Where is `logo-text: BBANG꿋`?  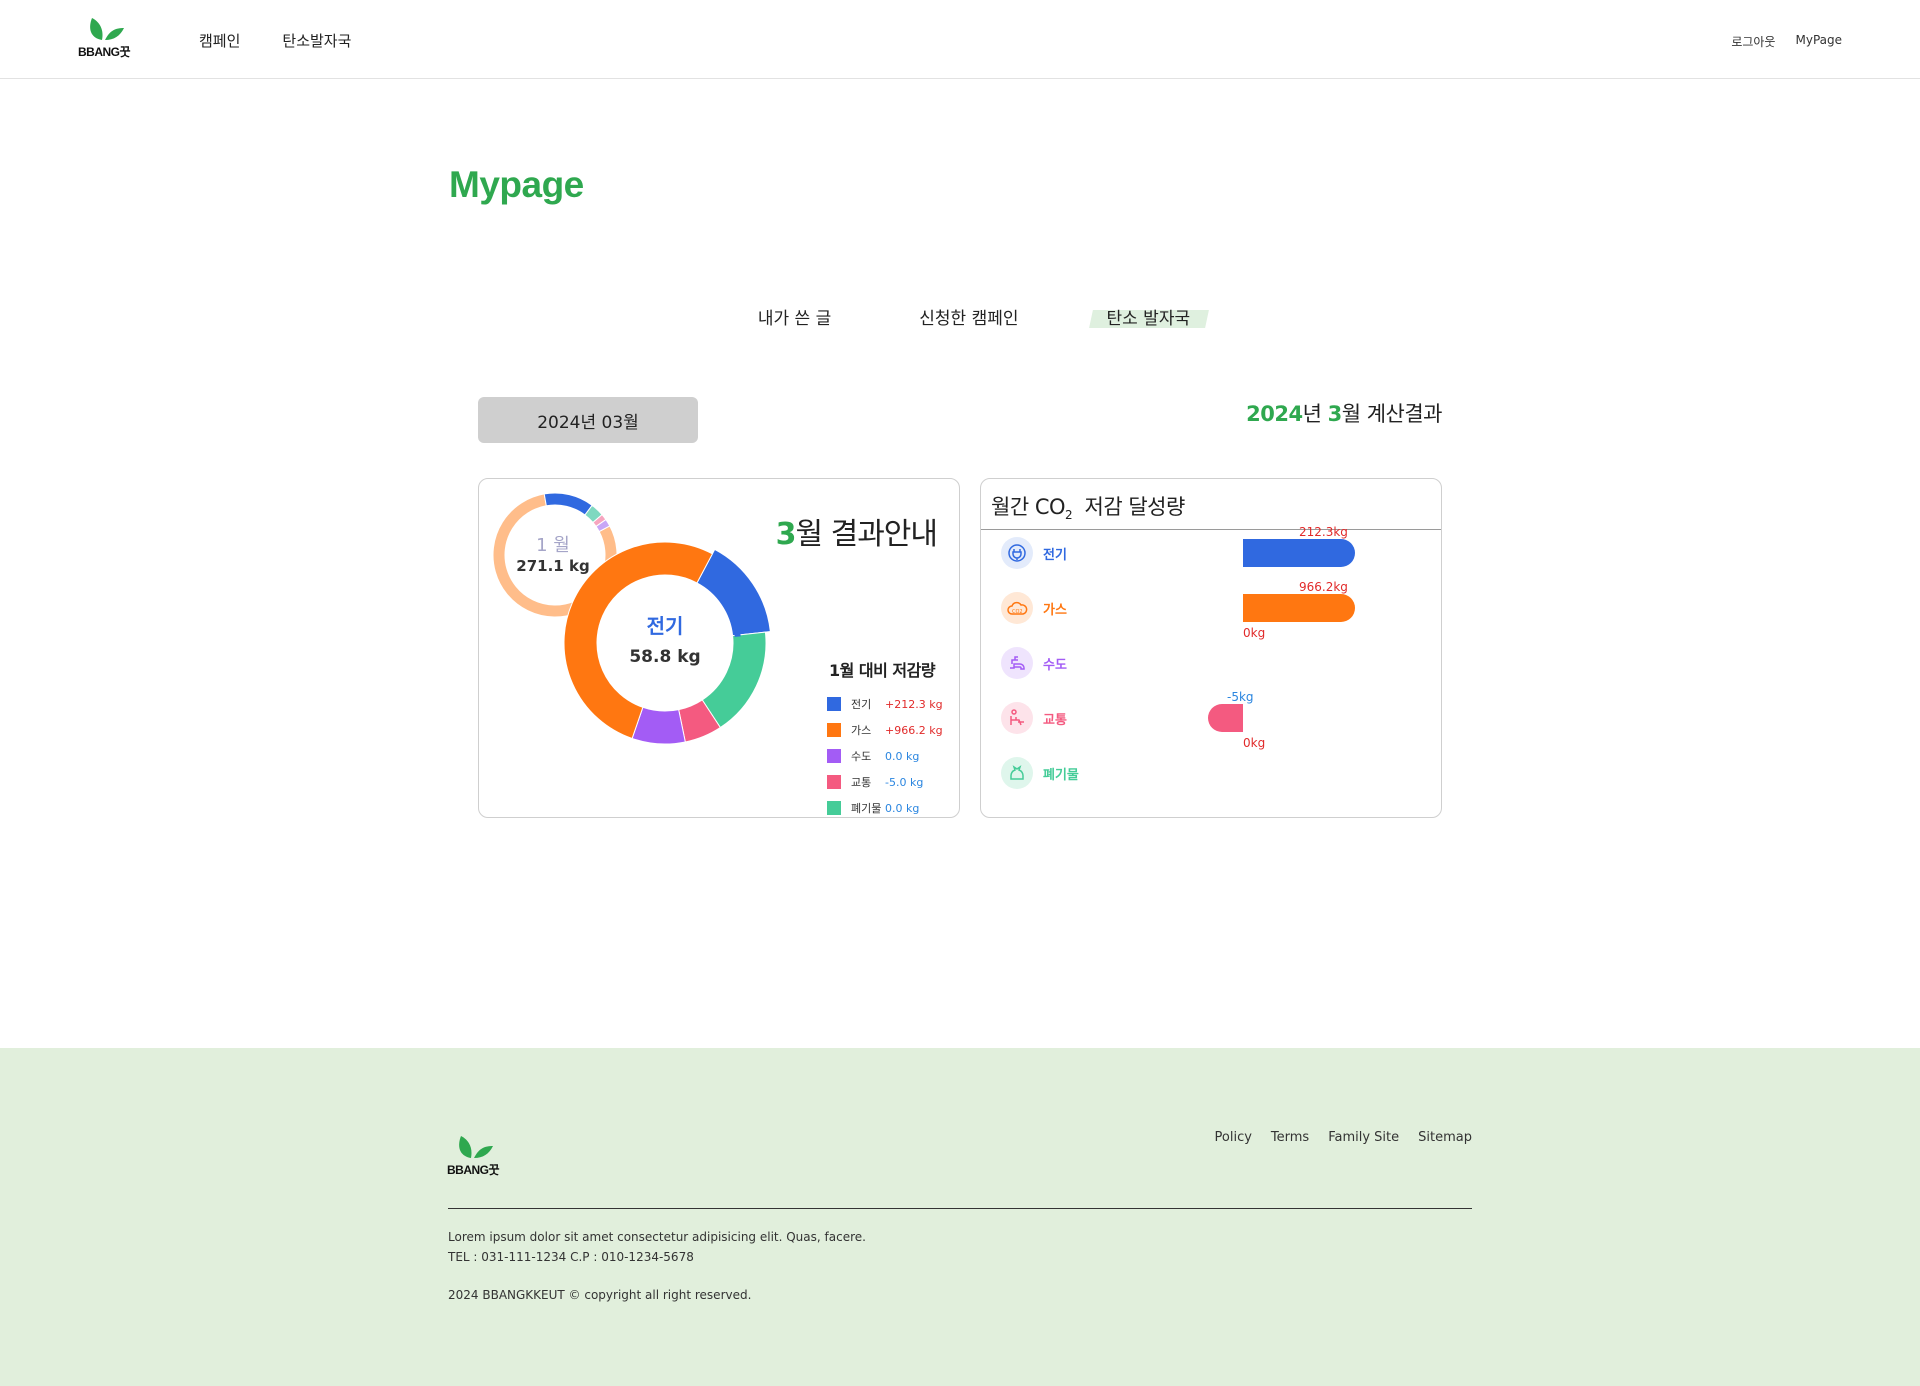
logo-text: BBANG꿋 is located at coordinates (104, 52).